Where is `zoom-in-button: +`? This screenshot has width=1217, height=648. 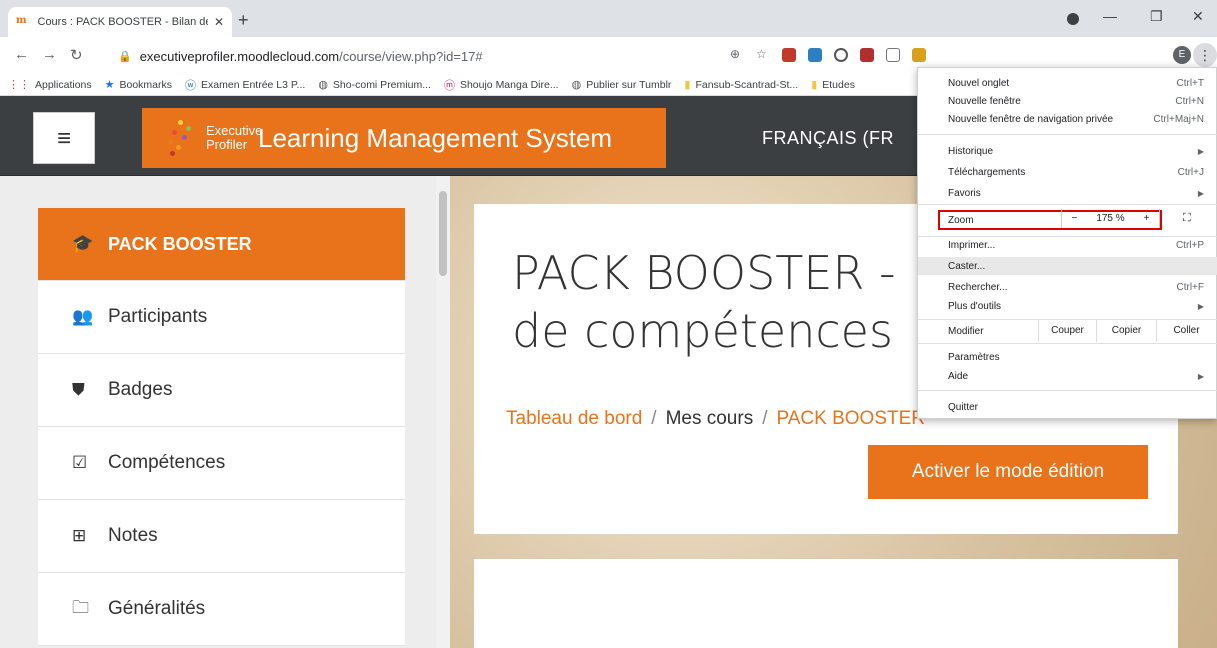 zoom-in-button: + is located at coordinates (1147, 218).